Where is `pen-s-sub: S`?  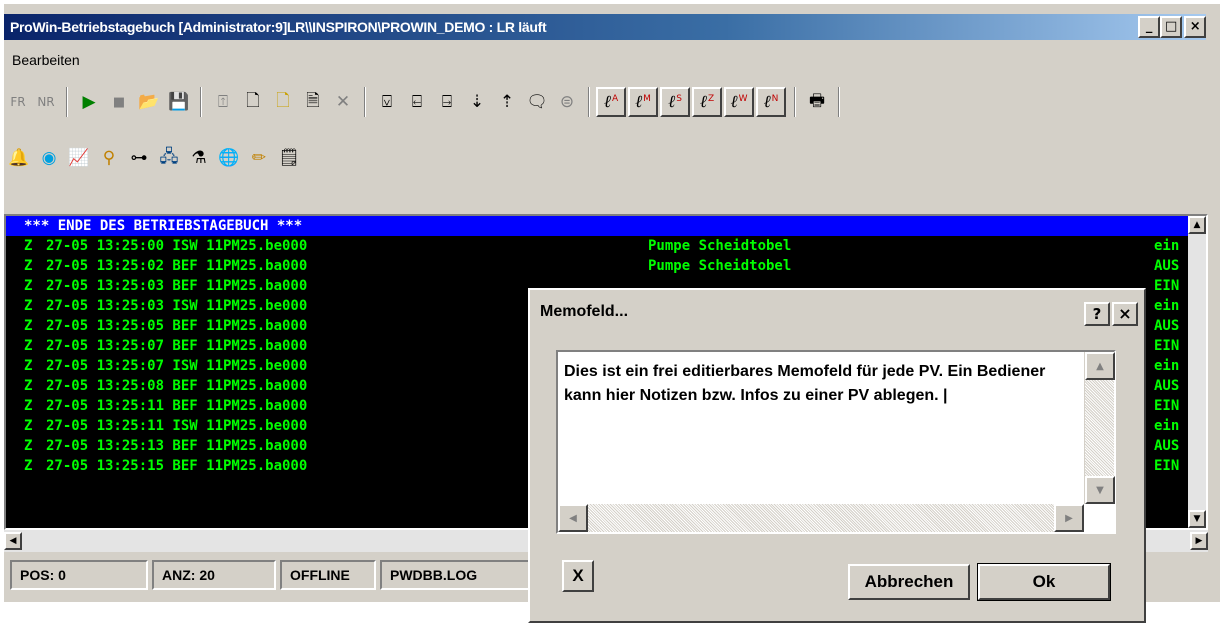
pen-s-sub: S is located at coordinates (679, 99).